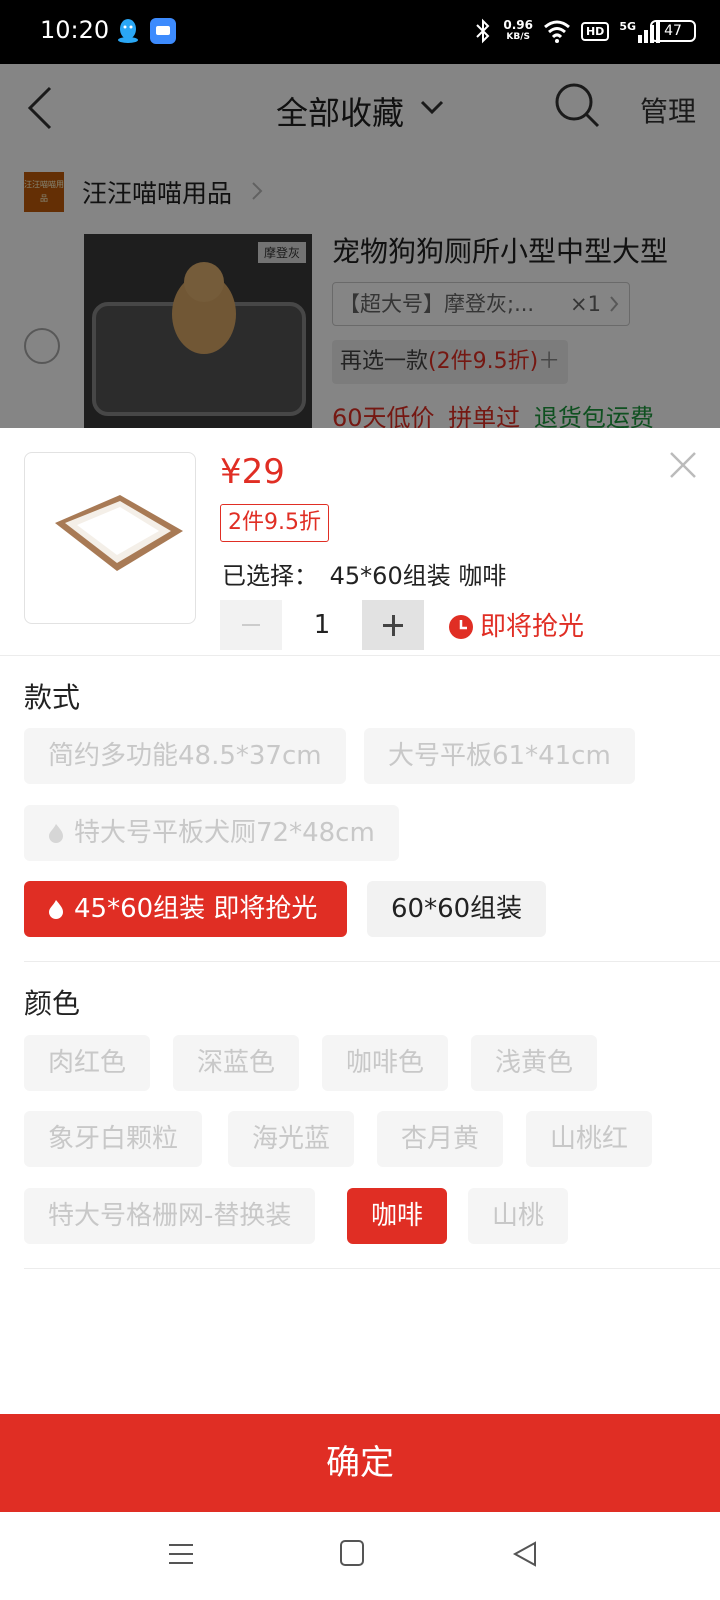 This screenshot has height=1600, width=720. What do you see at coordinates (185, 756) in the screenshot?
I see `style-option: 简约多功能48.5*37cm` at bounding box center [185, 756].